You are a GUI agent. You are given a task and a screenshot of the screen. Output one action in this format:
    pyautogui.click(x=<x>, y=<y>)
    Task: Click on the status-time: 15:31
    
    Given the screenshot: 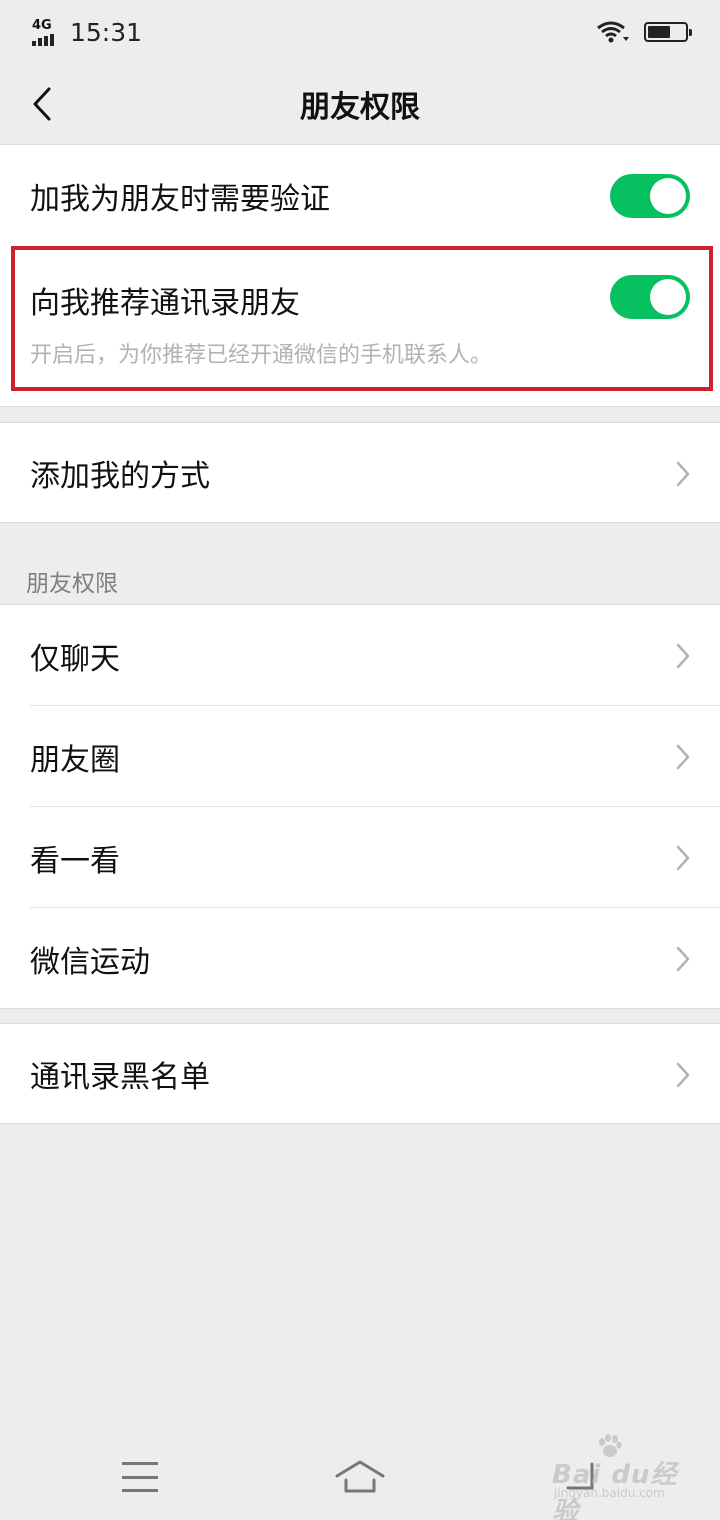 What is the action you would take?
    pyautogui.click(x=106, y=32)
    